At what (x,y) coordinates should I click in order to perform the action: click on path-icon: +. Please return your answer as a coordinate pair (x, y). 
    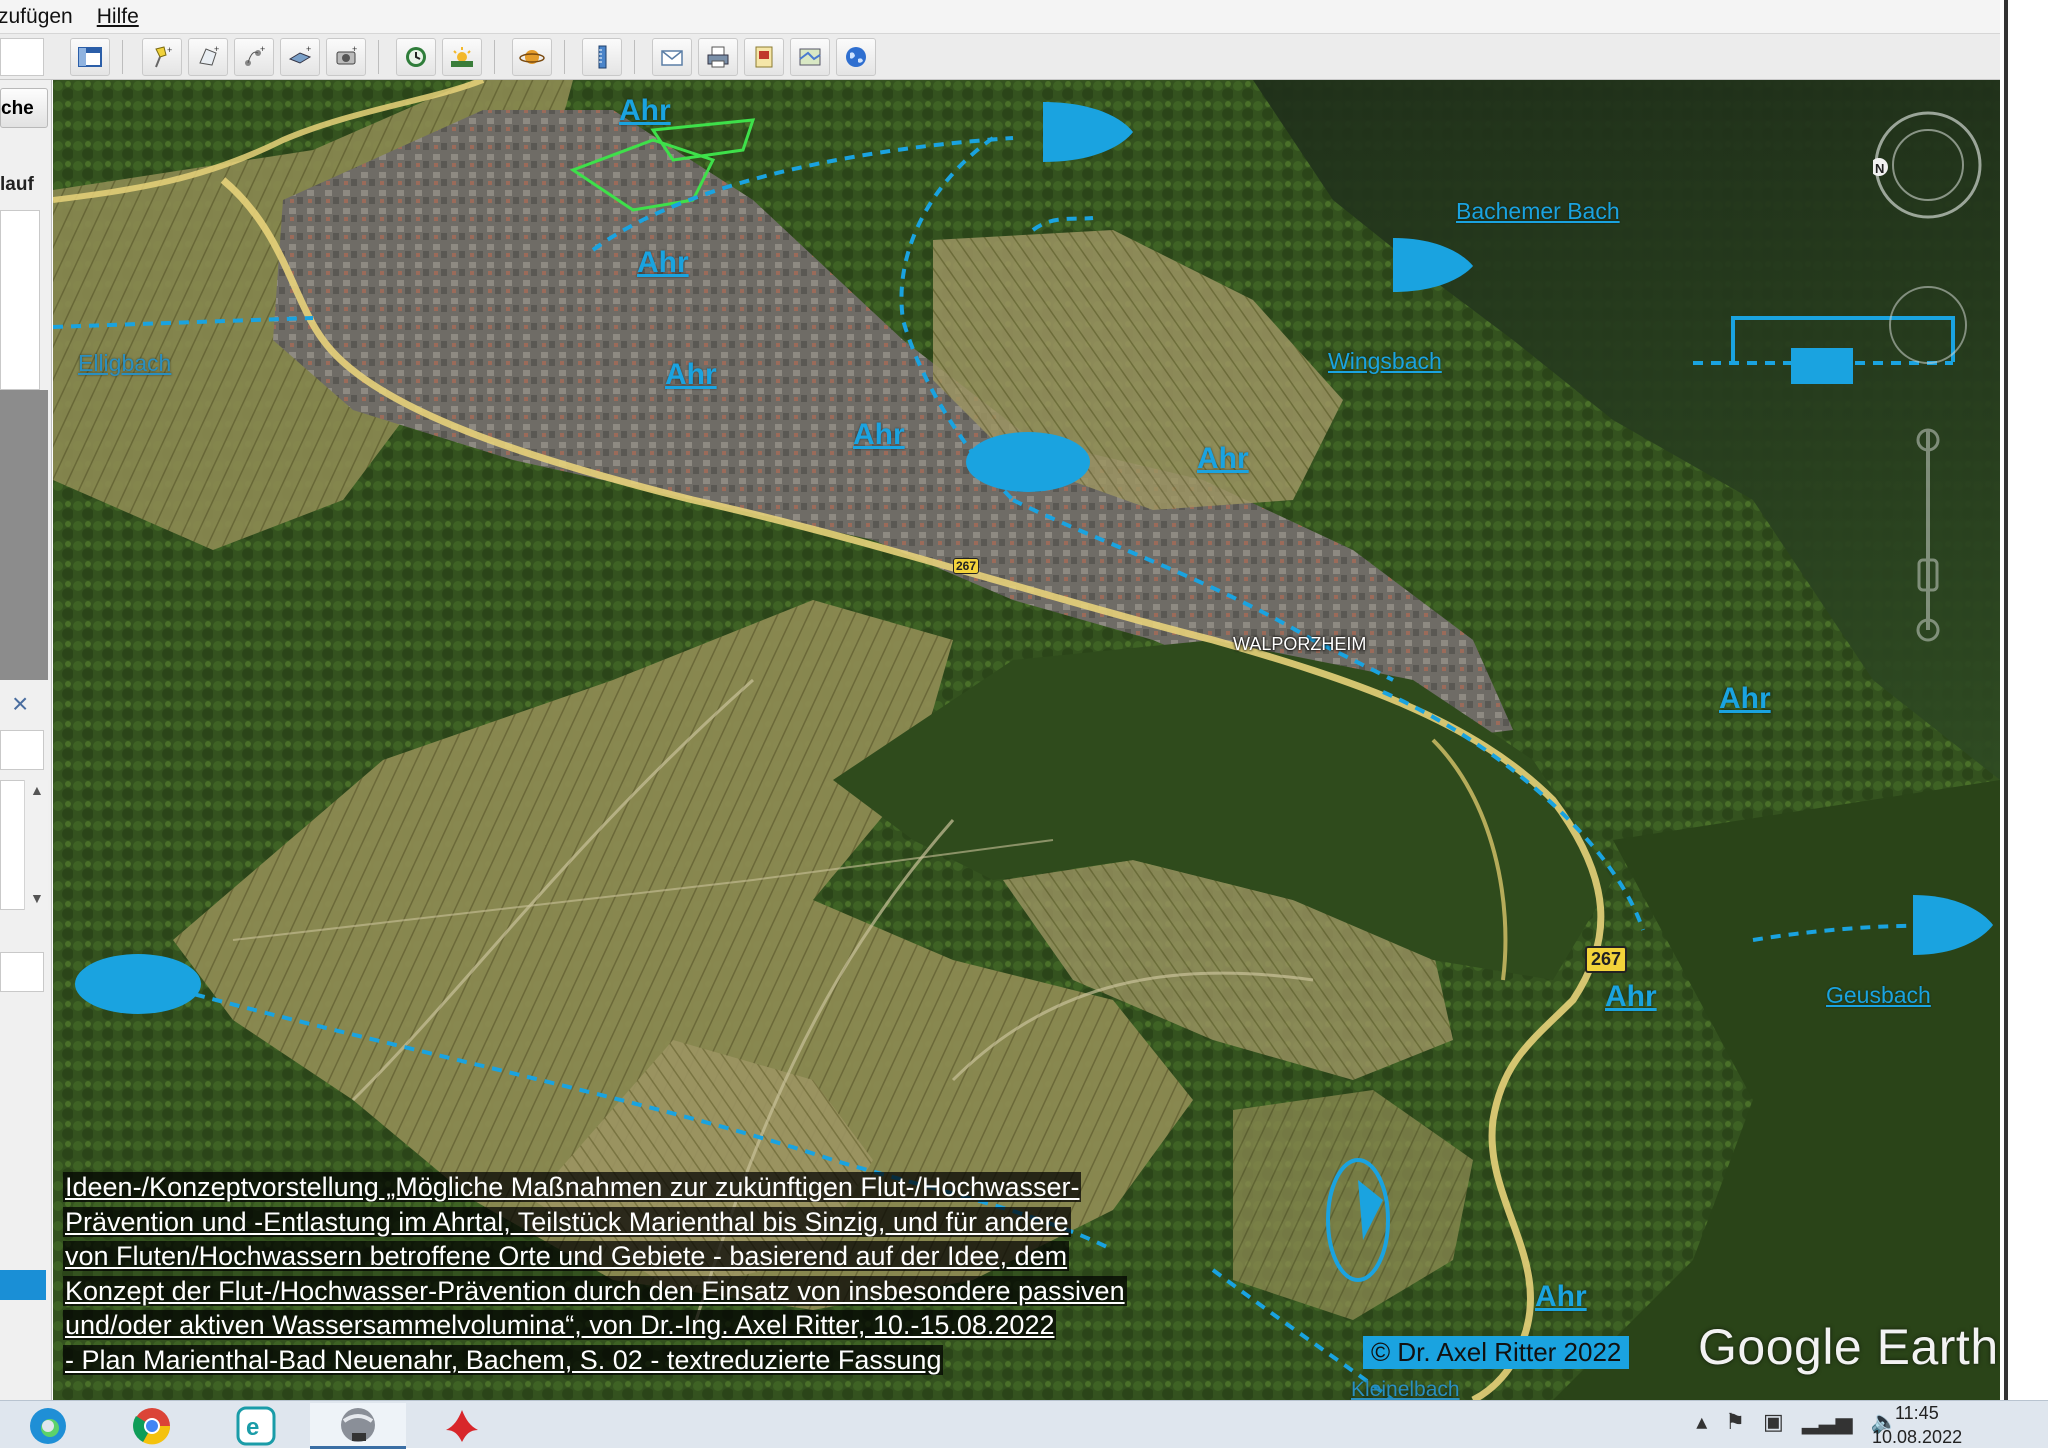
    Looking at the image, I should click on (255, 55).